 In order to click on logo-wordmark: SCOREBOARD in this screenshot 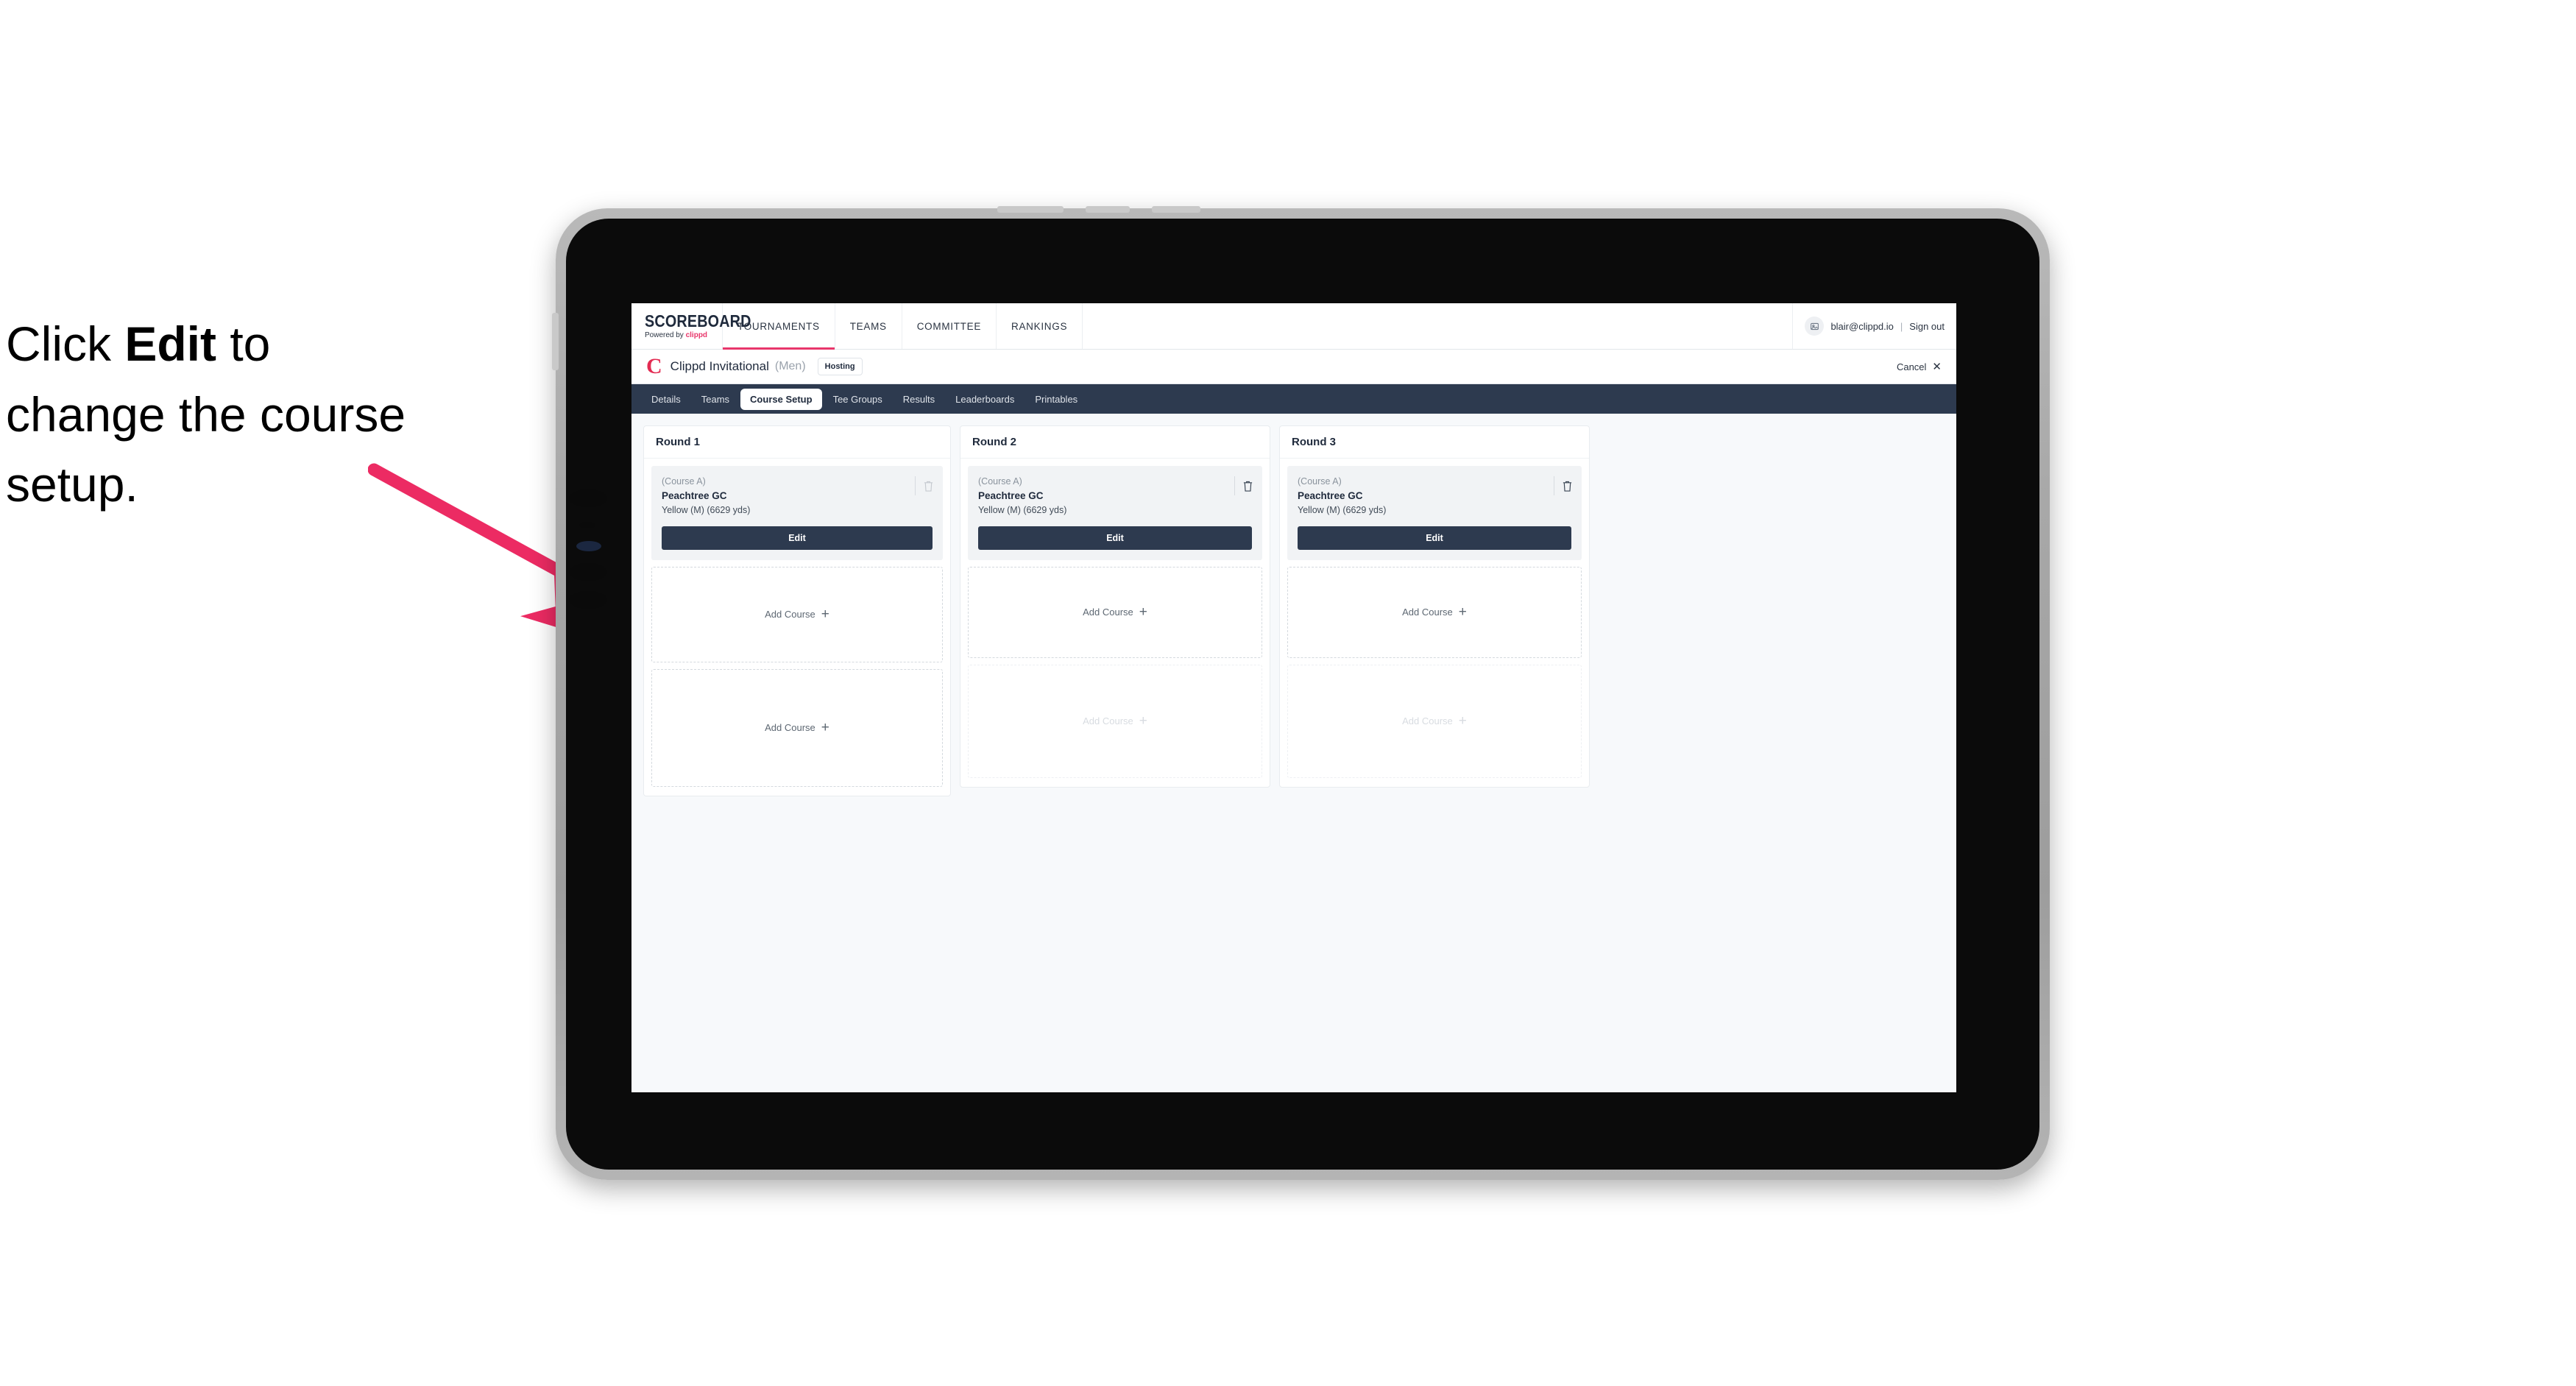, I will do `click(698, 320)`.